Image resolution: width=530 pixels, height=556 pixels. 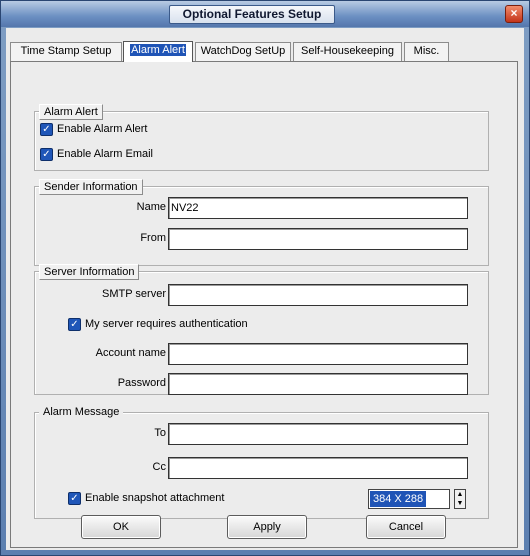 I want to click on tab-alarm-alert: Alarm Alert, so click(x=158, y=51).